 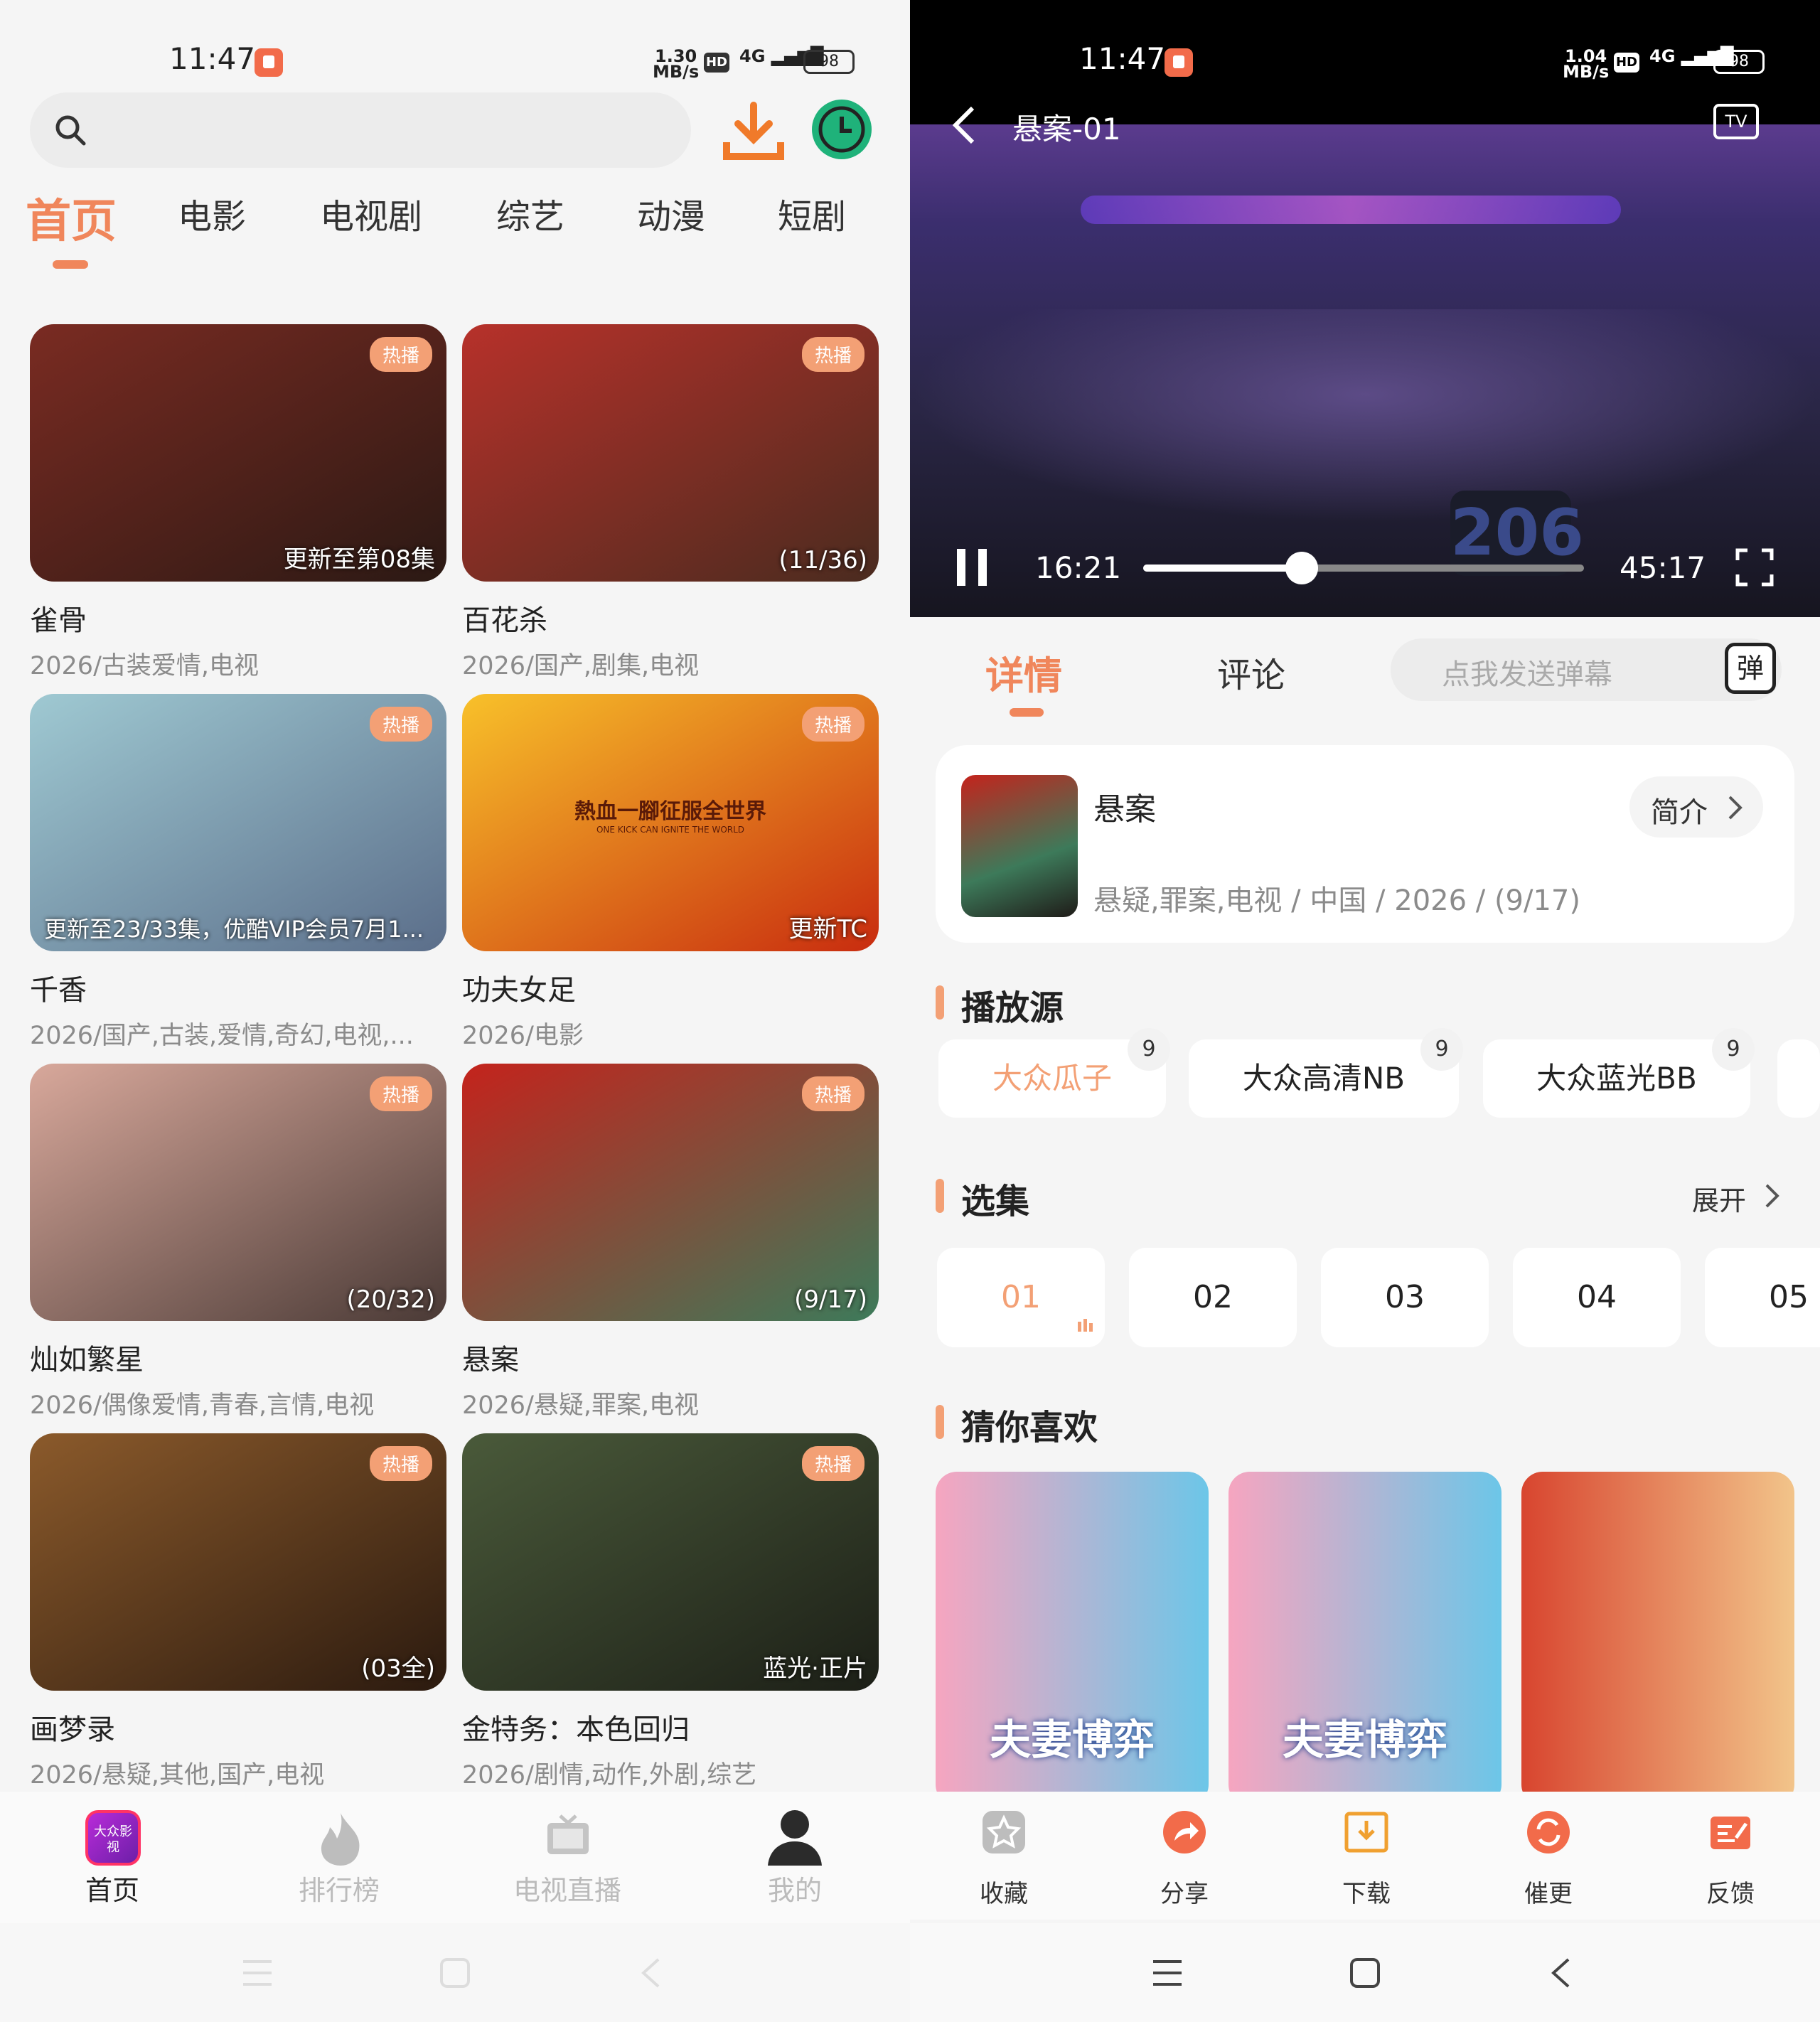 What do you see at coordinates (523, 1036) in the screenshot?
I see `poster-meta: 2026/电影` at bounding box center [523, 1036].